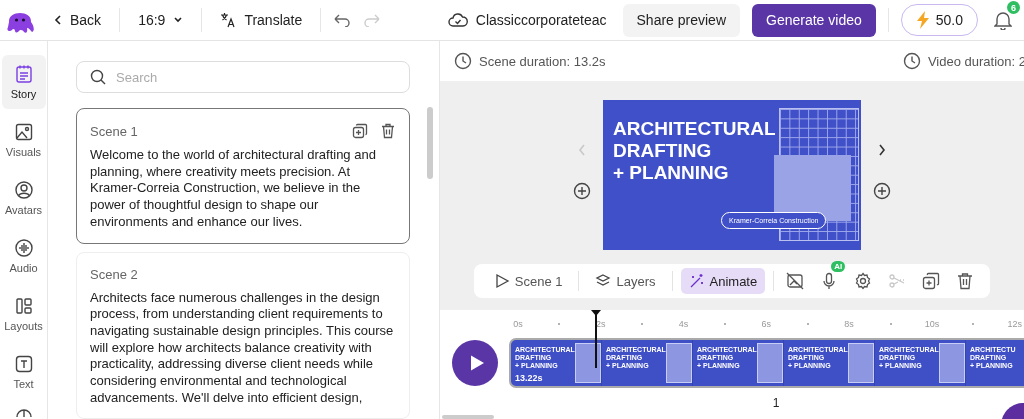  I want to click on aspect-ratio-dropdown: 16:9, so click(161, 20).